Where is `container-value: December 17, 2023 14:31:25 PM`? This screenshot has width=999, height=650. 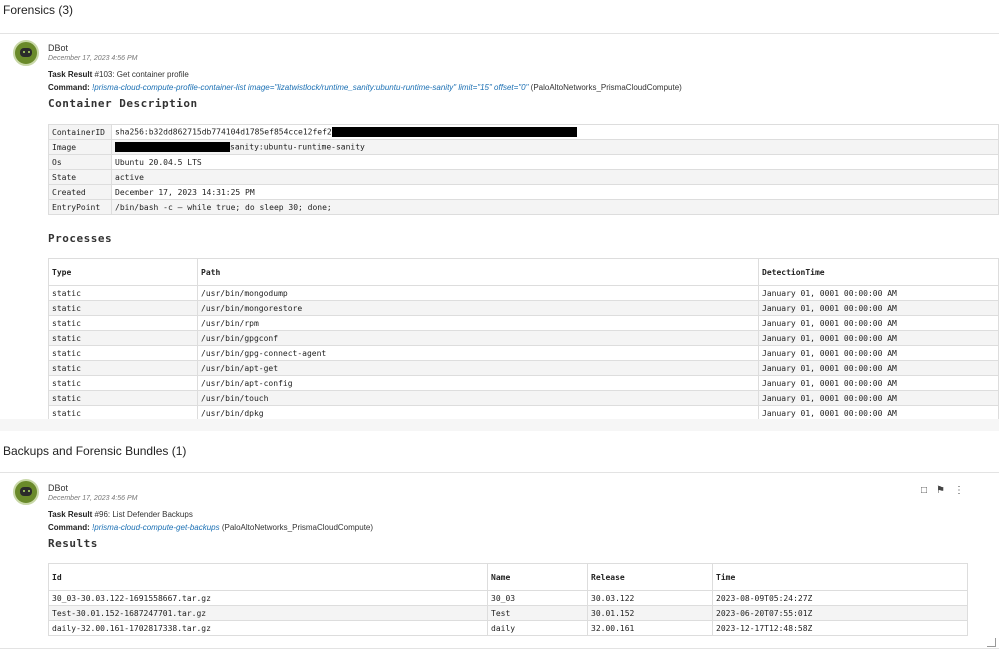
container-value: December 17, 2023 14:31:25 PM is located at coordinates (555, 192).